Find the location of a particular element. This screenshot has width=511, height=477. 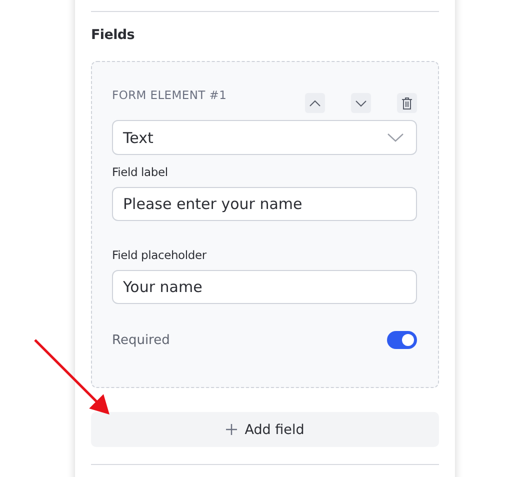

chevron-up-icon is located at coordinates (315, 103).